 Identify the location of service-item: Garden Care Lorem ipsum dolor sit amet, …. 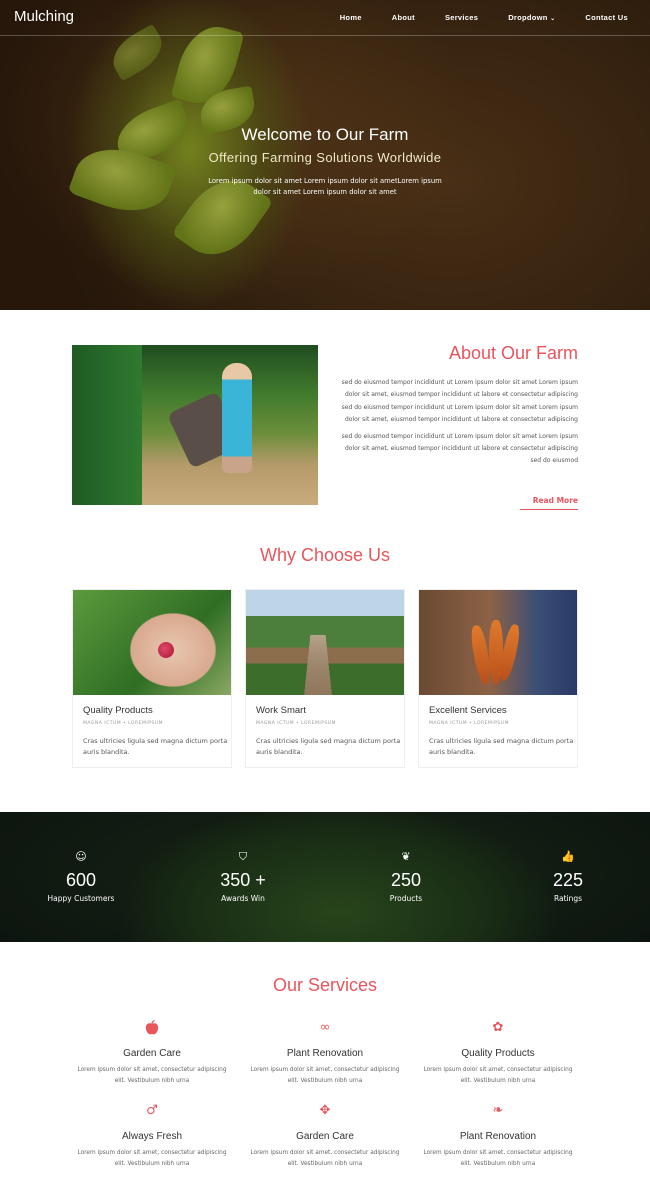
(152, 1052).